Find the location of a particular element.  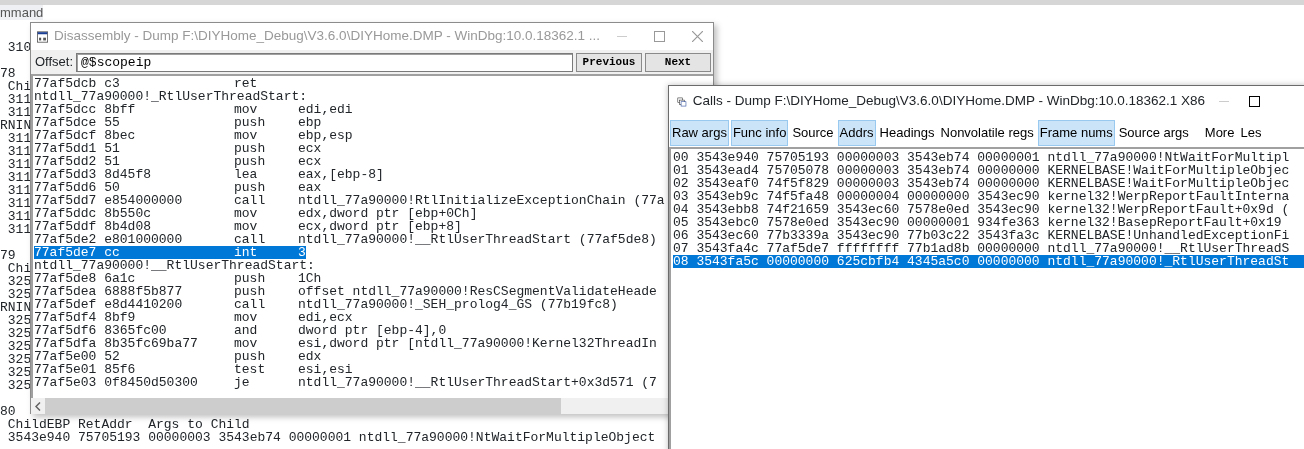

disassembly-line: 77af5ddc 8b550c mov edx,dword ptr [ebp+0Ch] is located at coordinates (256, 213).